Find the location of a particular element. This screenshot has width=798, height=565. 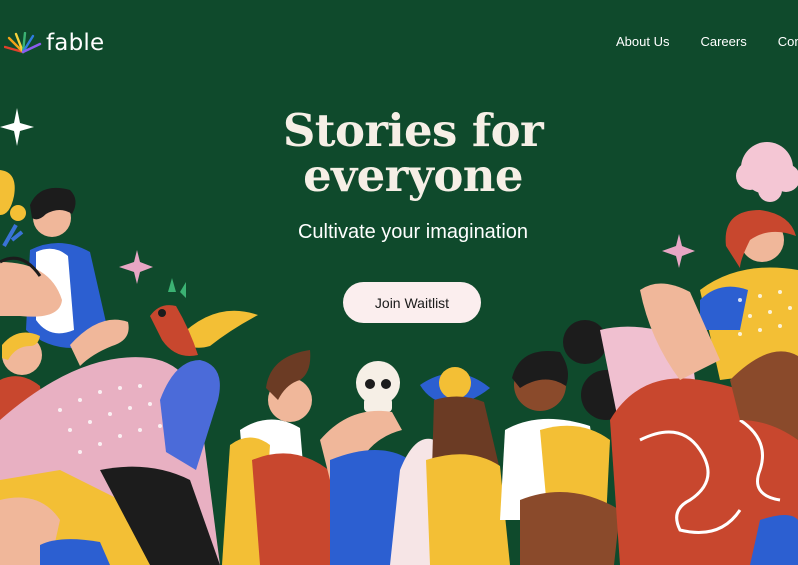

person-with-hat-illustration is located at coordinates (465, 466).